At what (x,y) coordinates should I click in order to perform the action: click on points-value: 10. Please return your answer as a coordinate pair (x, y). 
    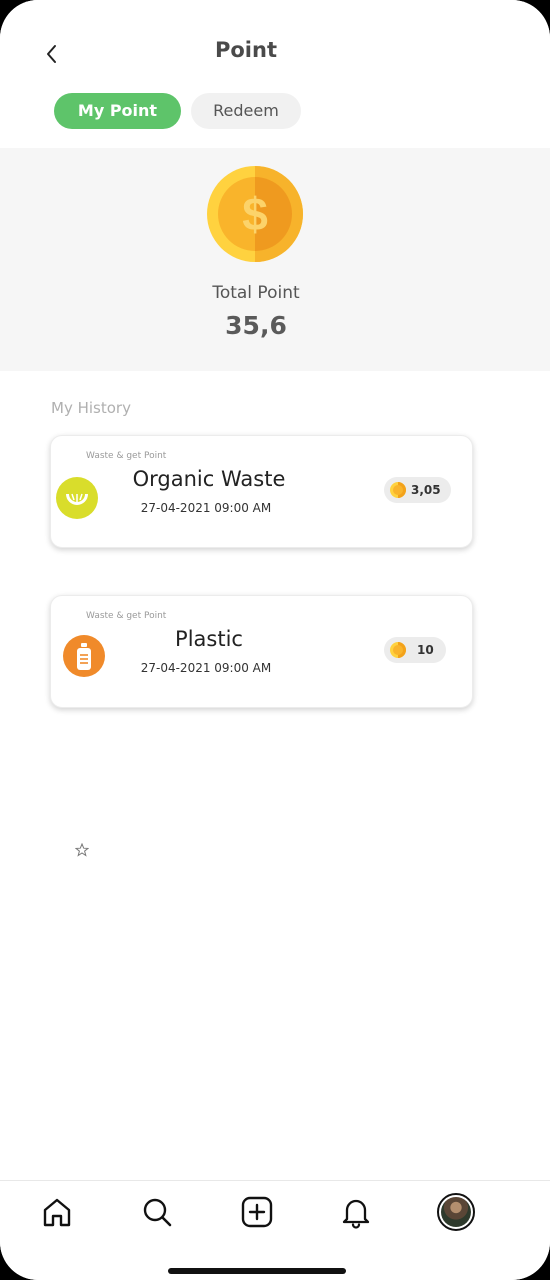
    Looking at the image, I should click on (425, 650).